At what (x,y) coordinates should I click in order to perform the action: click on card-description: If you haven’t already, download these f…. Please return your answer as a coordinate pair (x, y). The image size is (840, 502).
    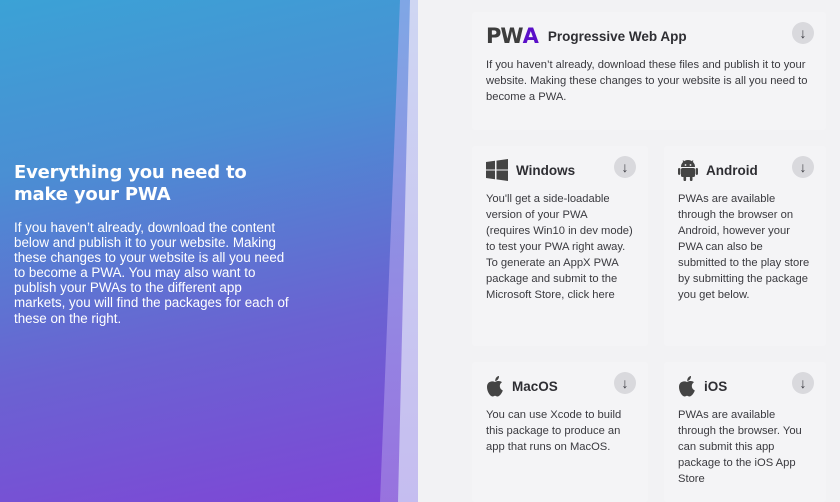
    Looking at the image, I should click on (647, 81).